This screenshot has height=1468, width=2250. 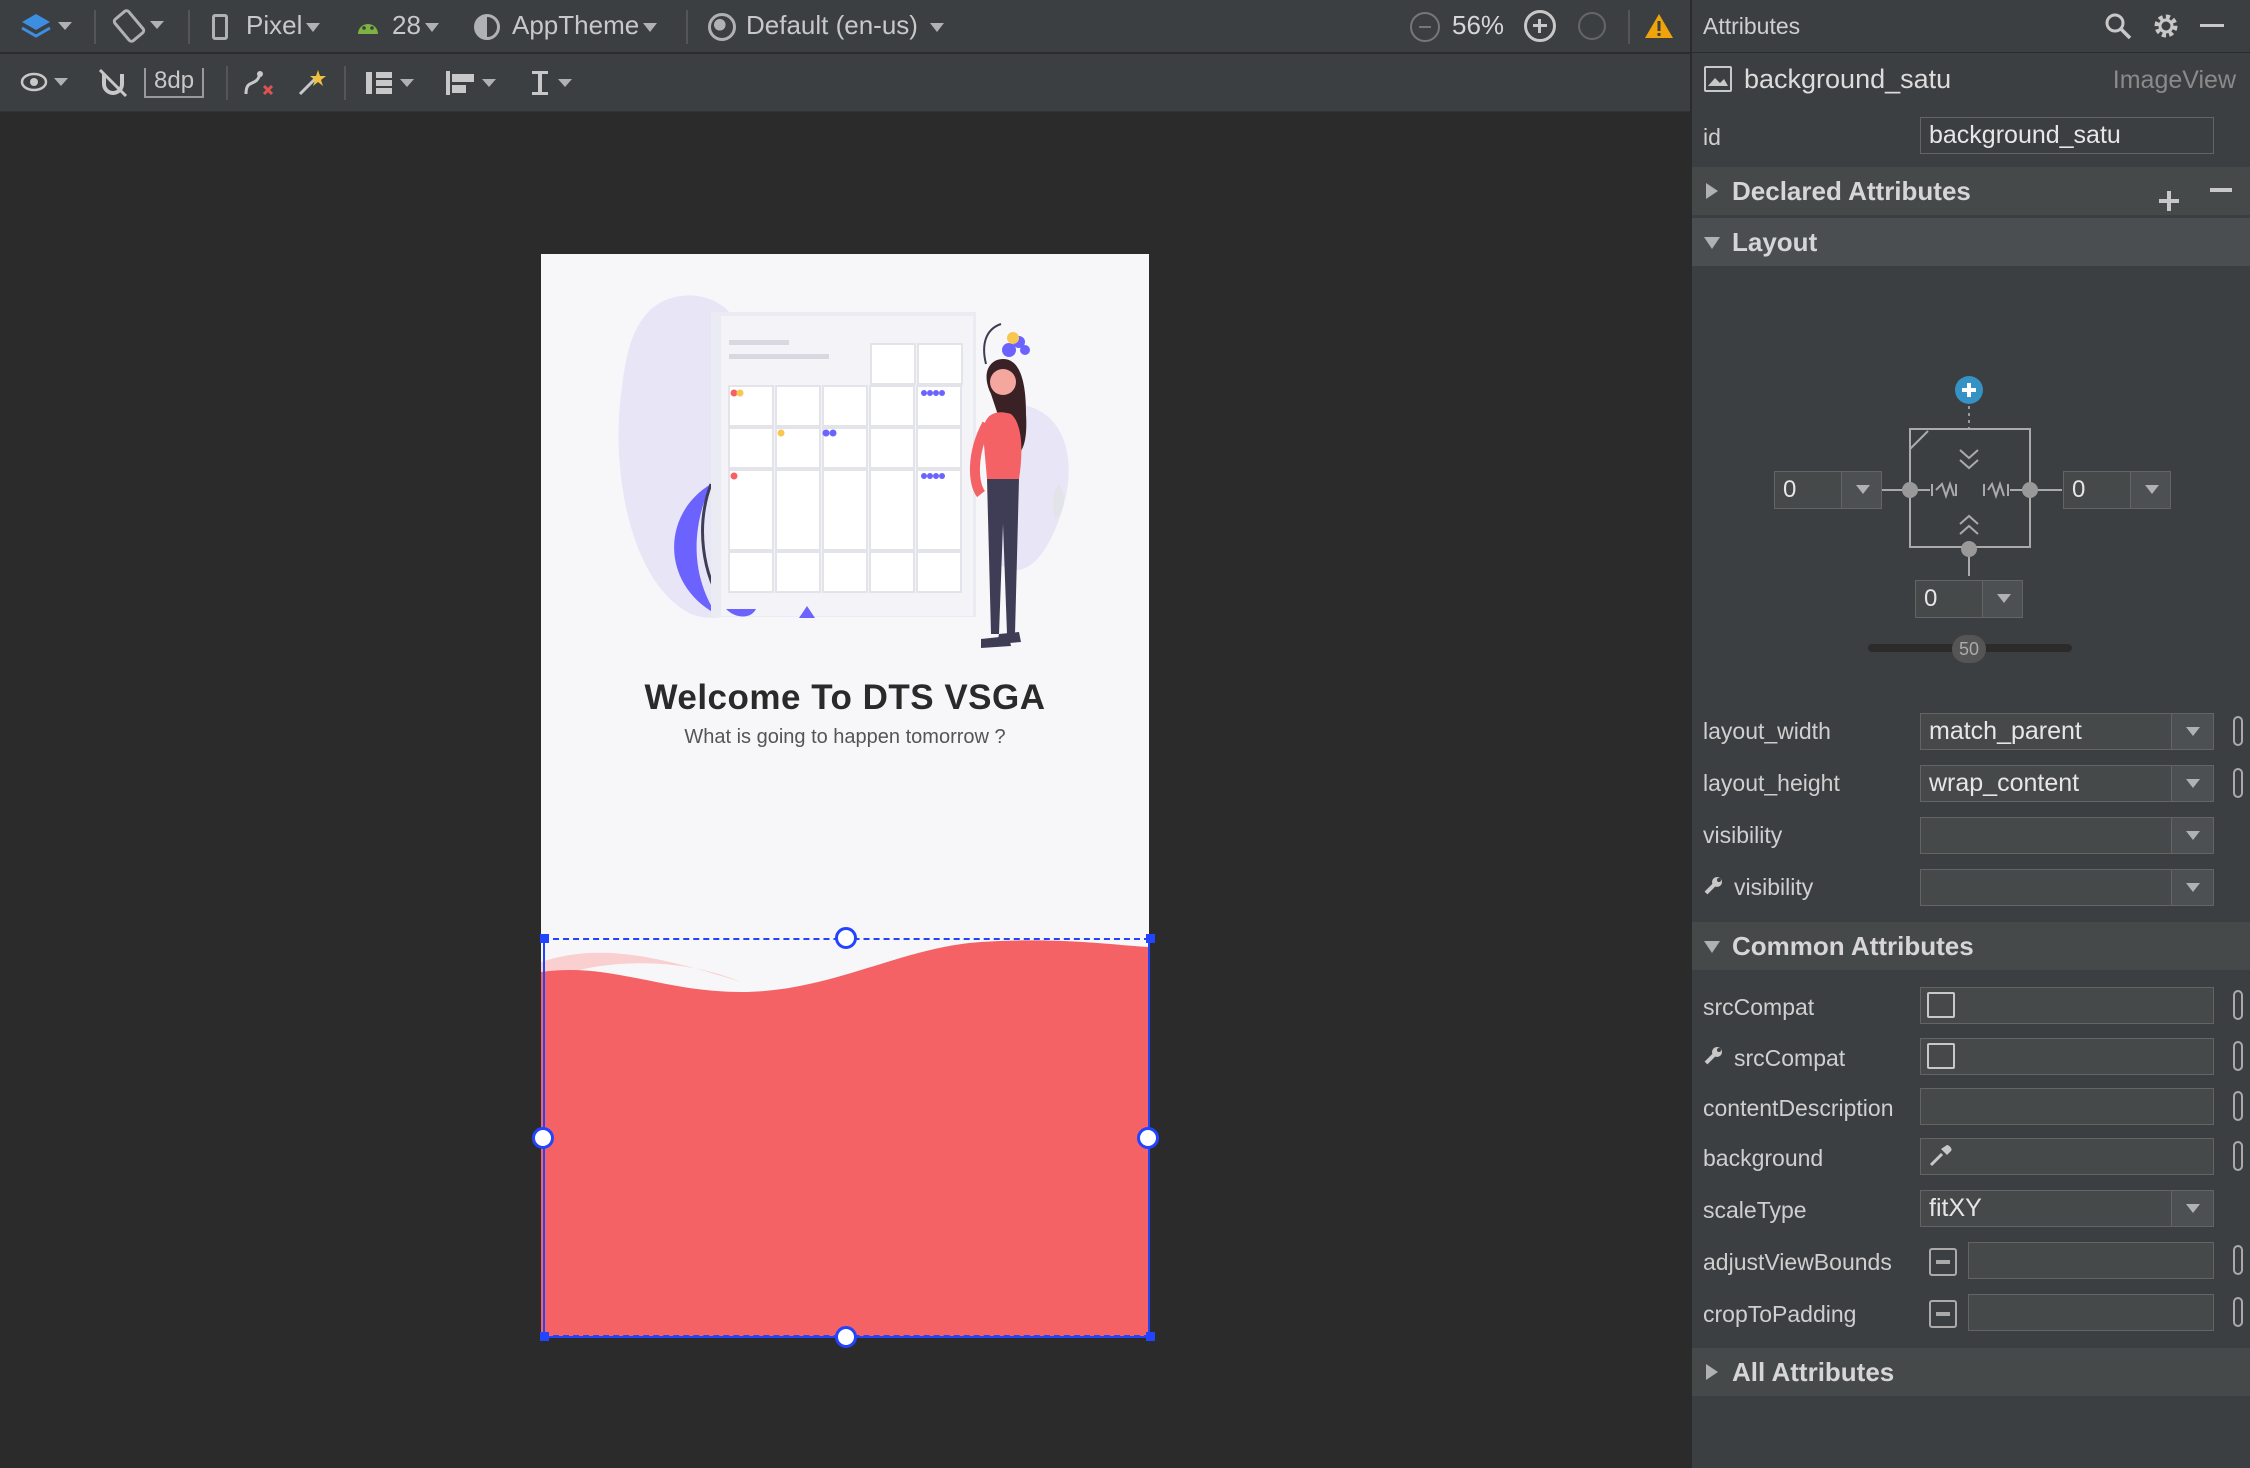 I want to click on common-attributes-label: Common Attributes, so click(x=1853, y=946).